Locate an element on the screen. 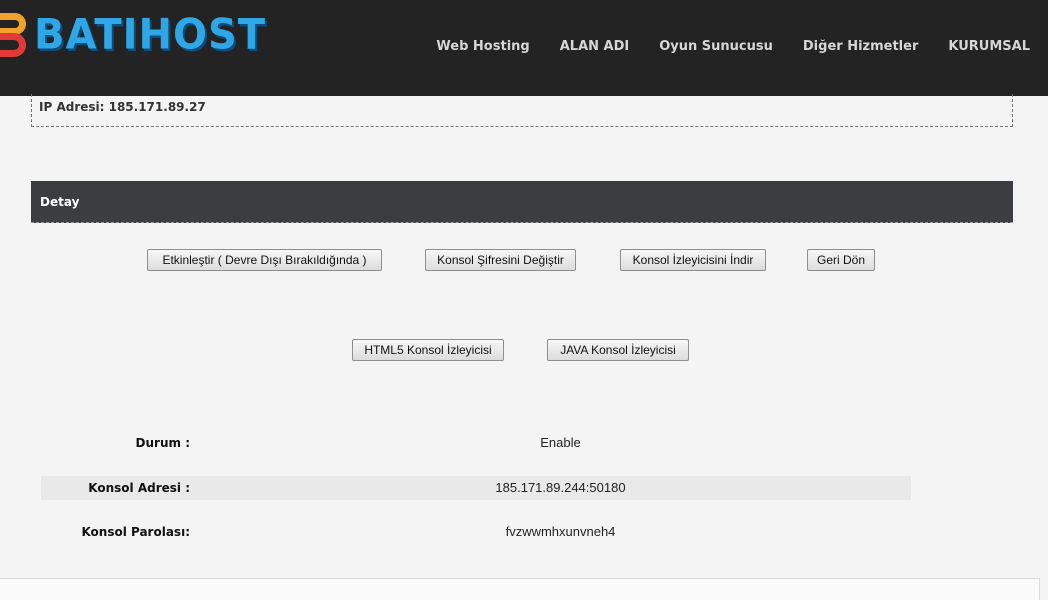  nav-web-hosting: Web Hosting is located at coordinates (482, 46).